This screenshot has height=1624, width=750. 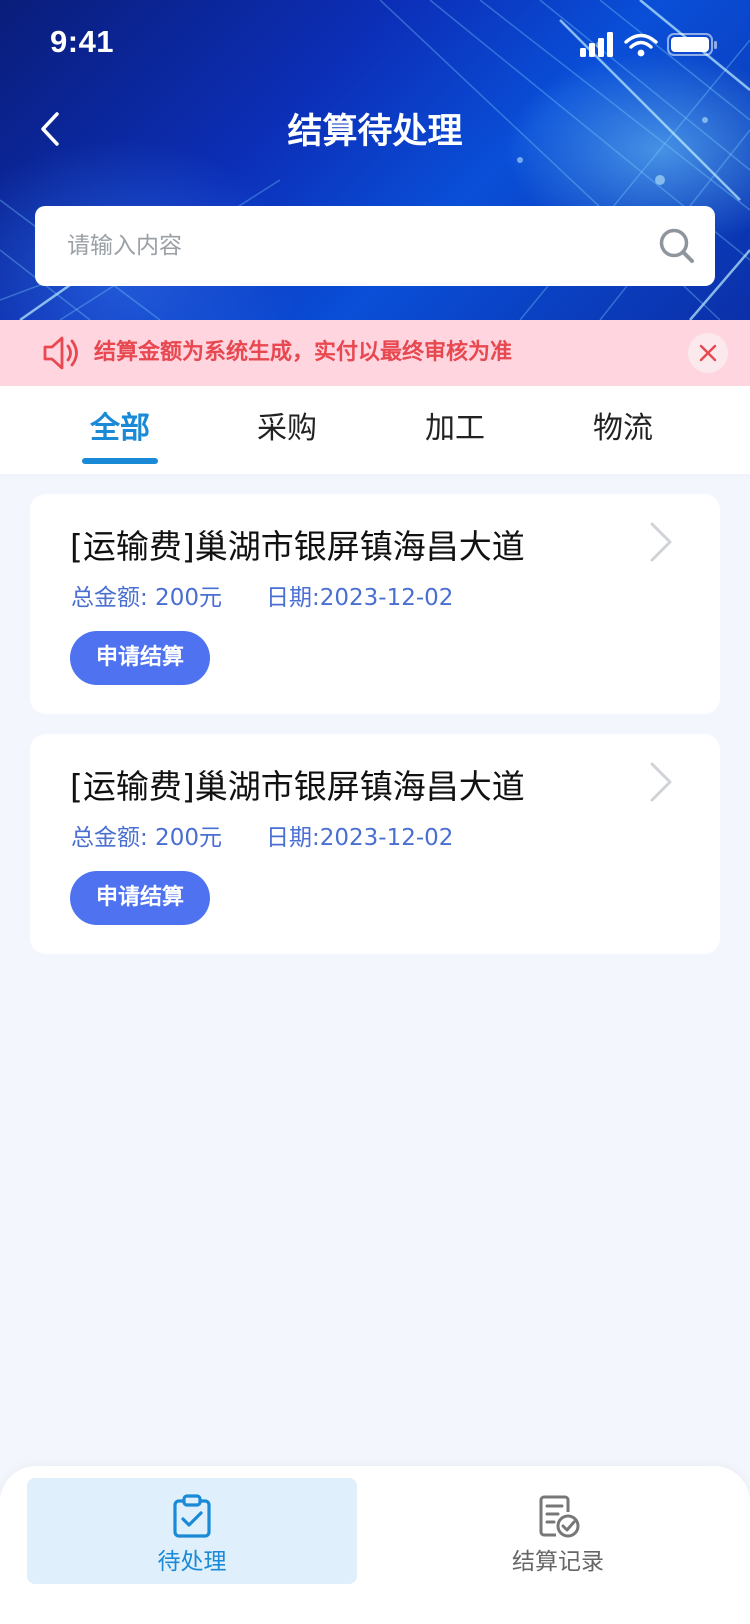 I want to click on tabbar-label: 待处理, so click(x=192, y=1562).